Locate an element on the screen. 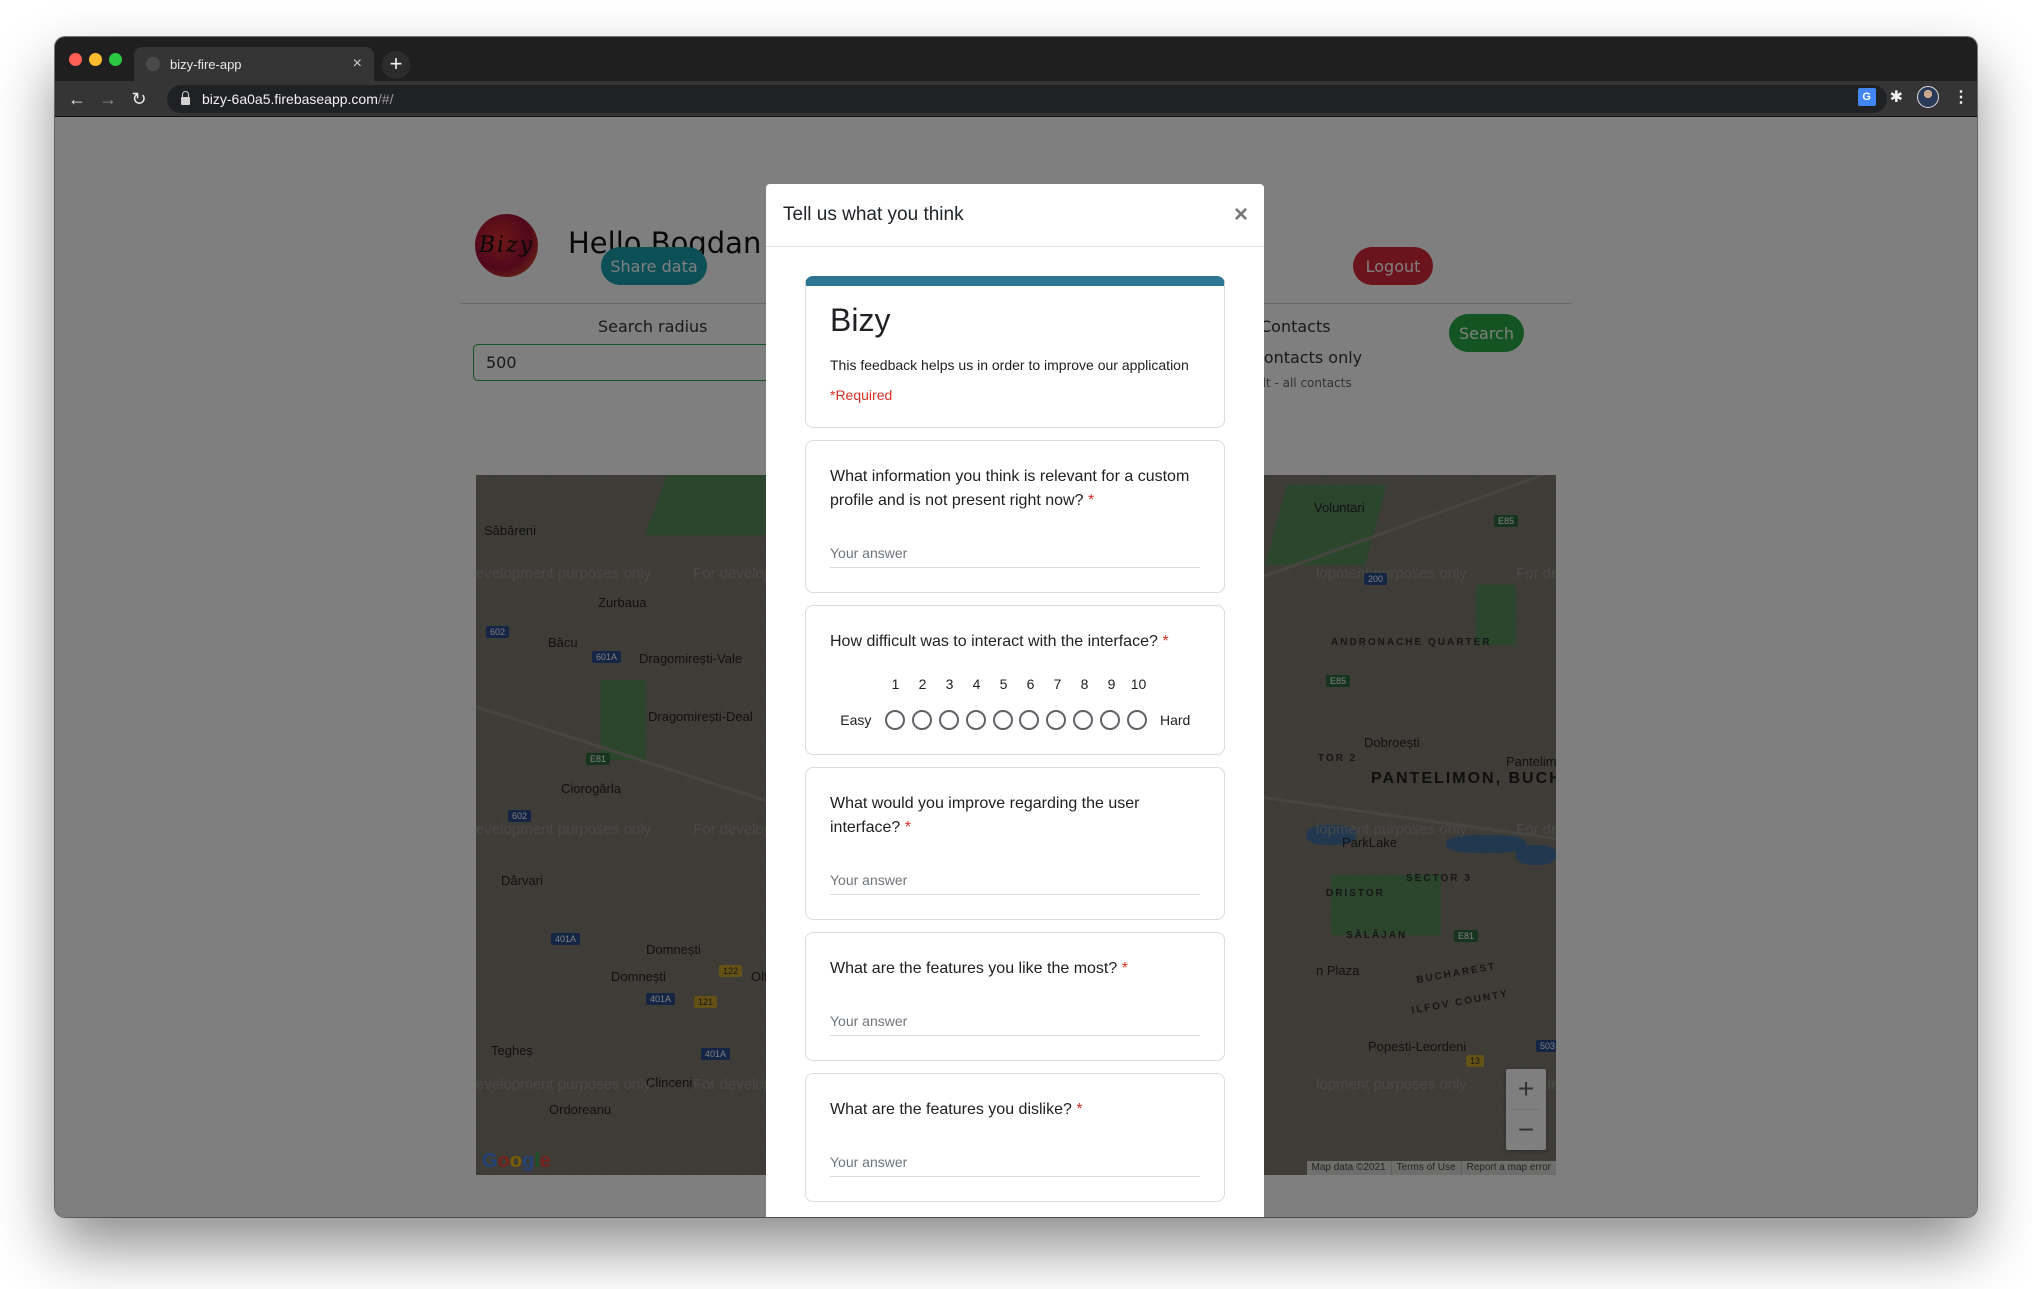  tab-close-icon: × is located at coordinates (357, 64).